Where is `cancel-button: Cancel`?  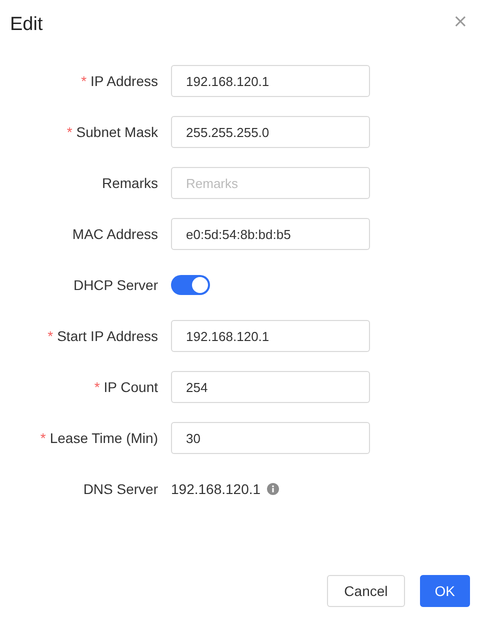 cancel-button: Cancel is located at coordinates (366, 591).